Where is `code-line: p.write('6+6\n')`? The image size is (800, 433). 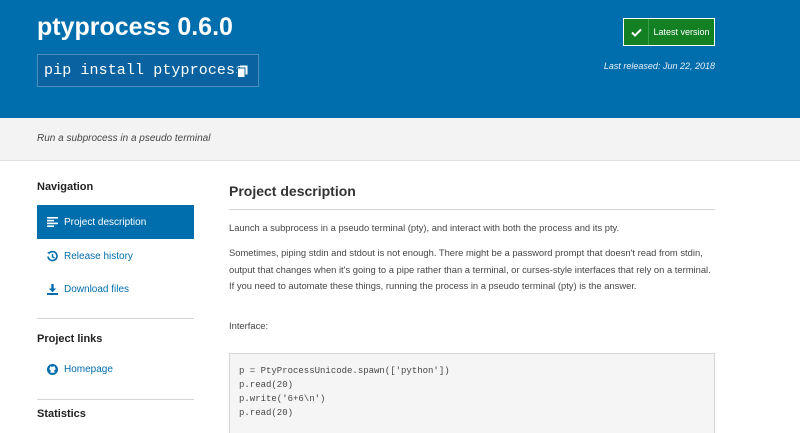 code-line: p.write('6+6\n') is located at coordinates (282, 399).